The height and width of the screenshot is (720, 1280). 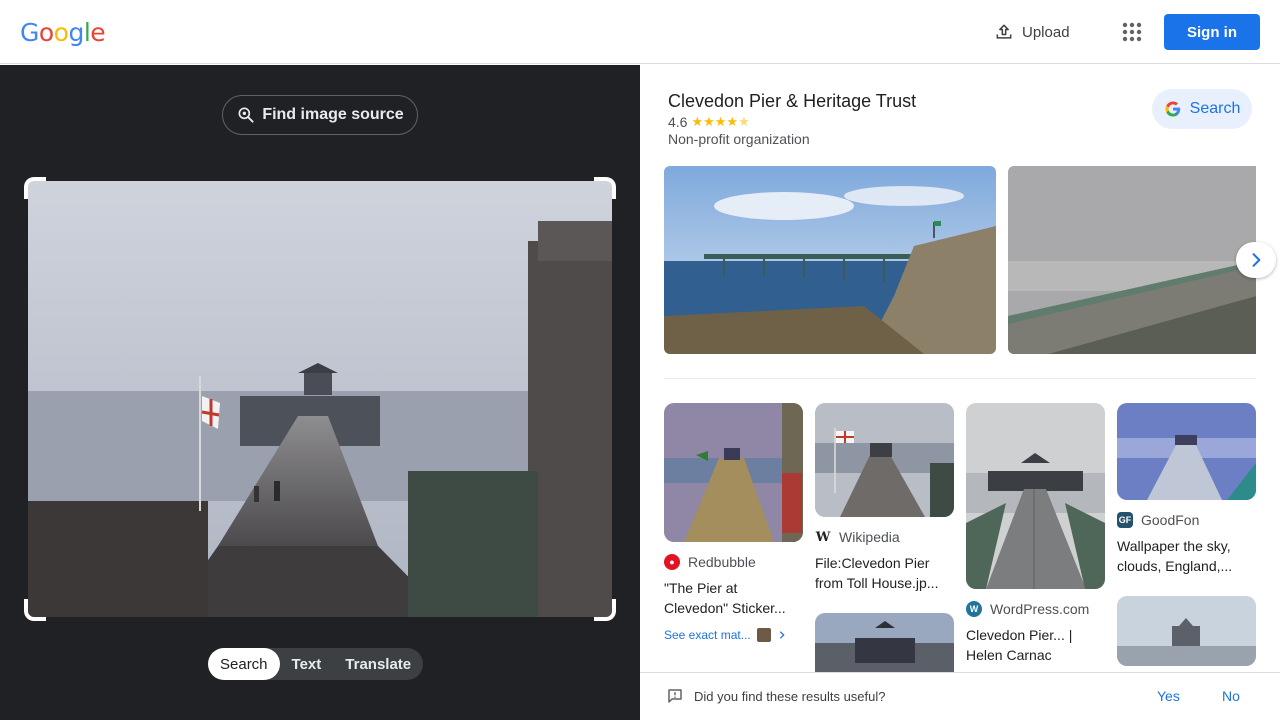 I want to click on wordpress-icon: W, so click(x=974, y=609).